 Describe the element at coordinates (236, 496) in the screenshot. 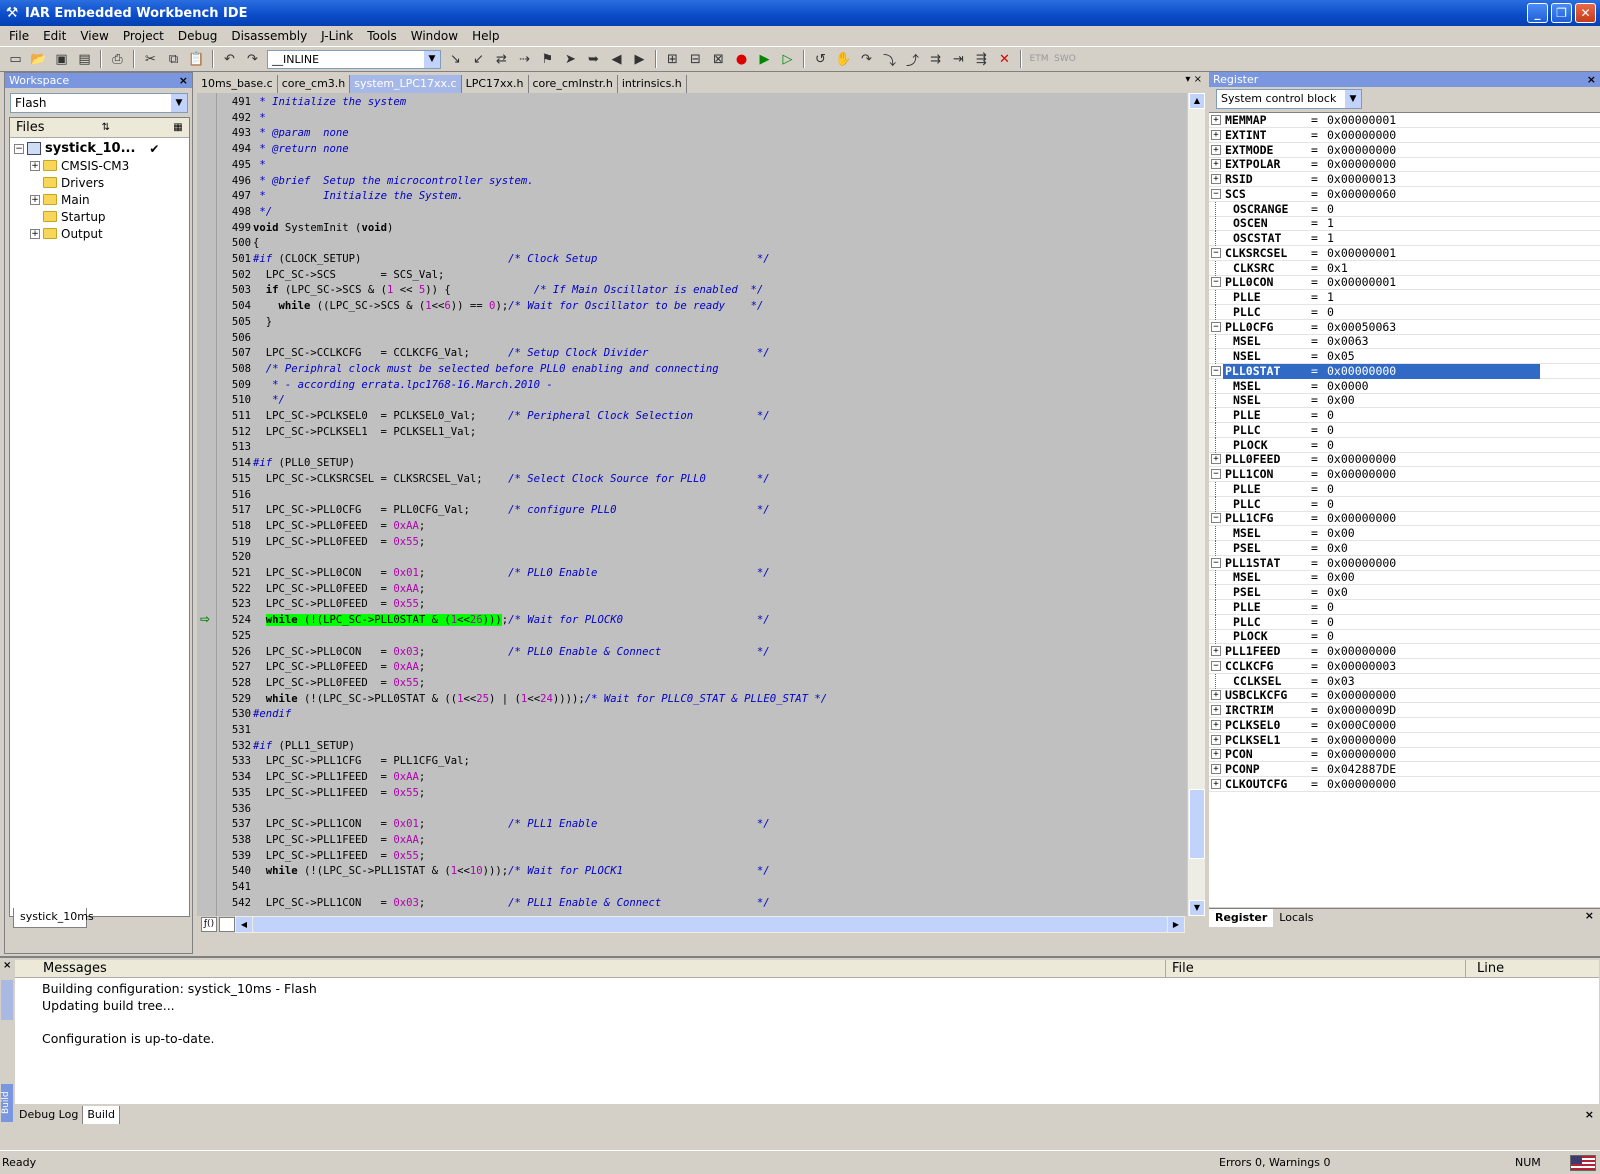

I see `code-line: 516` at that location.